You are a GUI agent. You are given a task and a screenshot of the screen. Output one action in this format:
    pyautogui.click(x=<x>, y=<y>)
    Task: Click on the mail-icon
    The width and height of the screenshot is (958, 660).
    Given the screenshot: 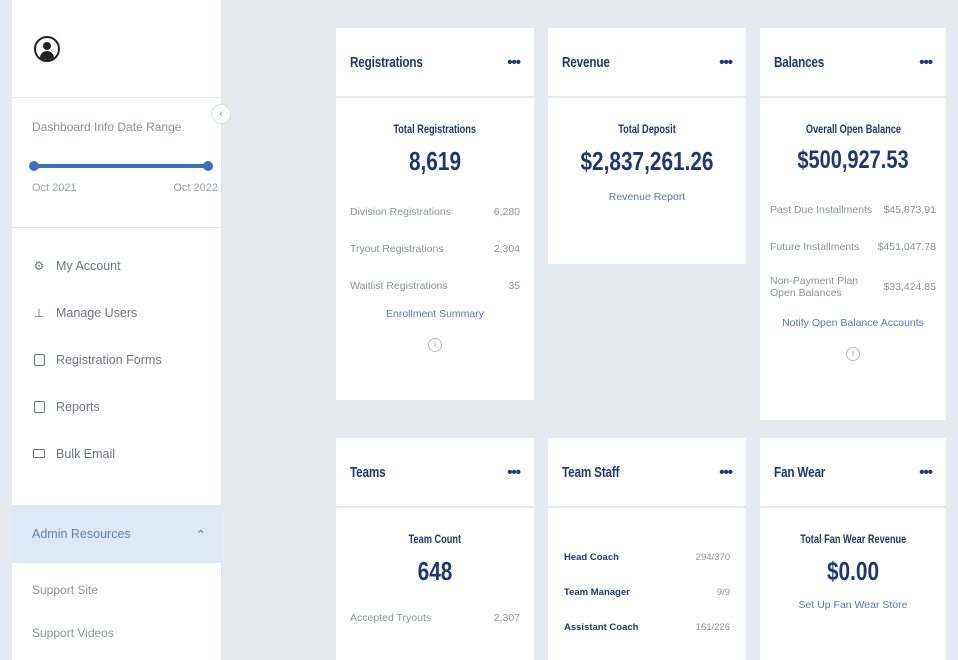 What is the action you would take?
    pyautogui.click(x=39, y=454)
    